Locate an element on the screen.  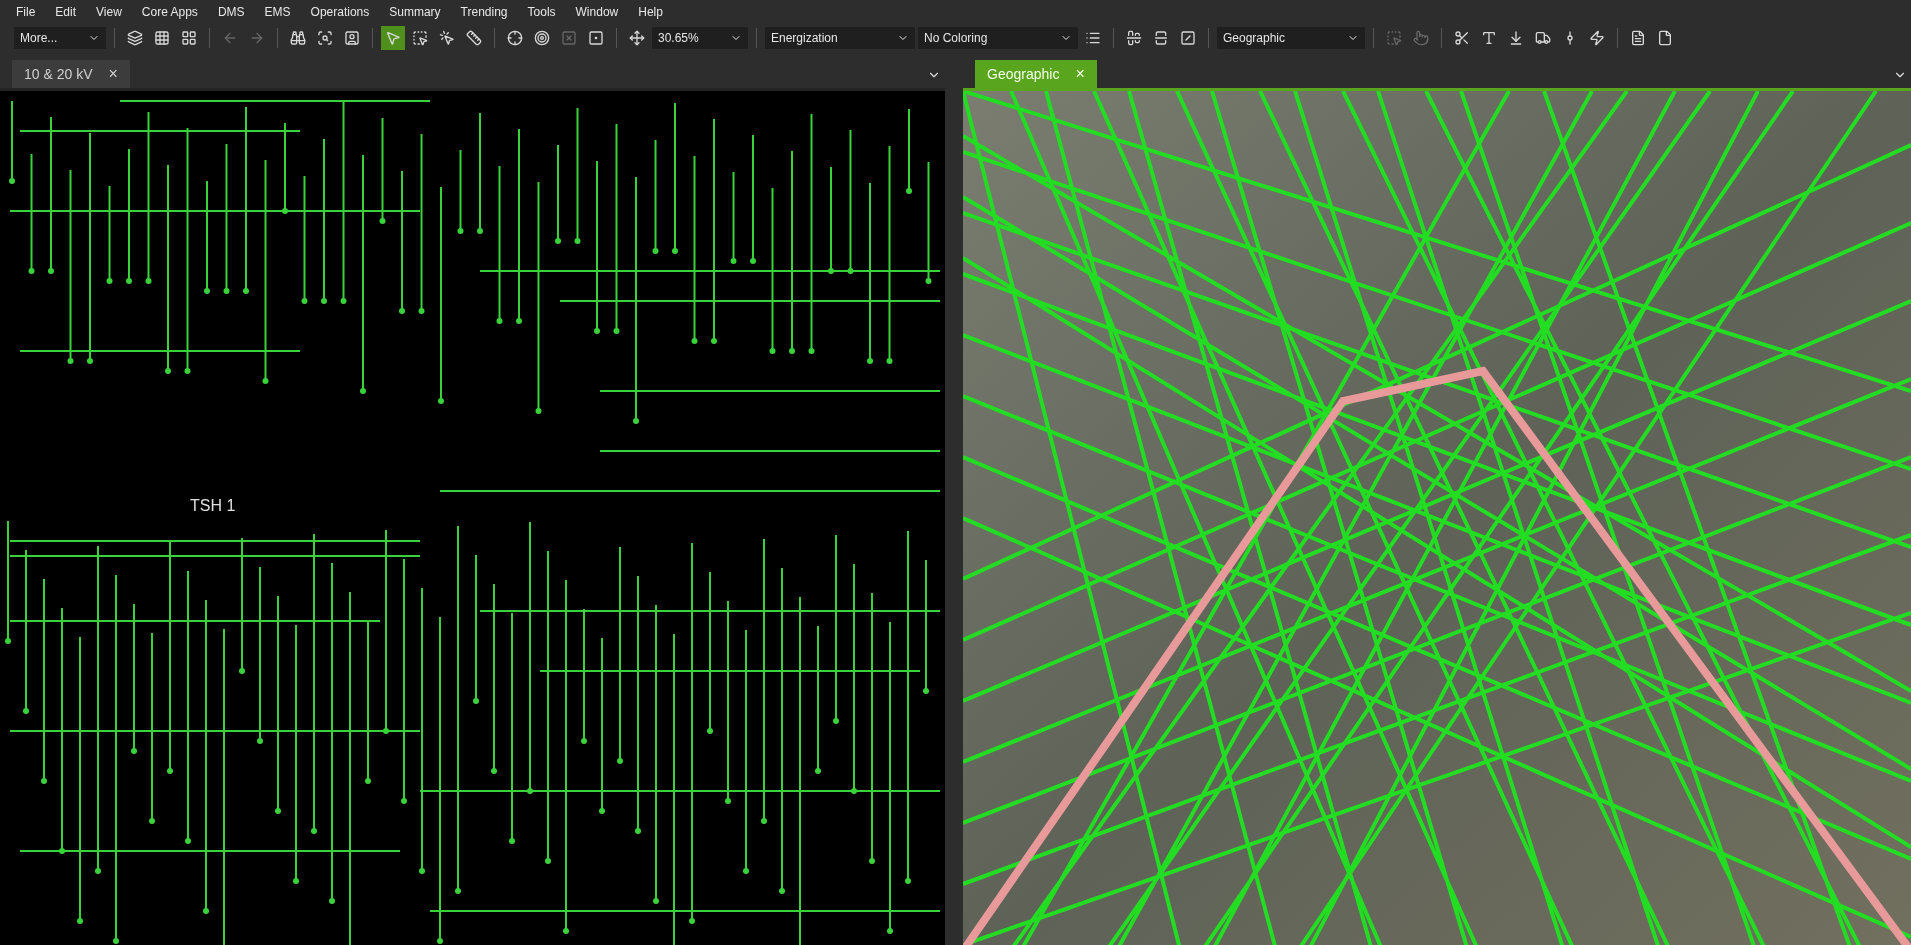
menu-item: Summary is located at coordinates (415, 11).